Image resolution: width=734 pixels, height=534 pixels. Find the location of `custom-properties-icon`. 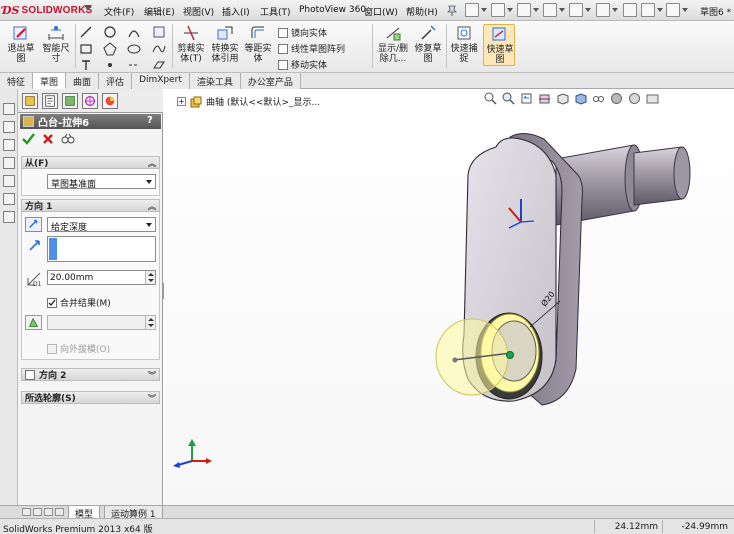

custom-properties-icon is located at coordinates (9, 217).